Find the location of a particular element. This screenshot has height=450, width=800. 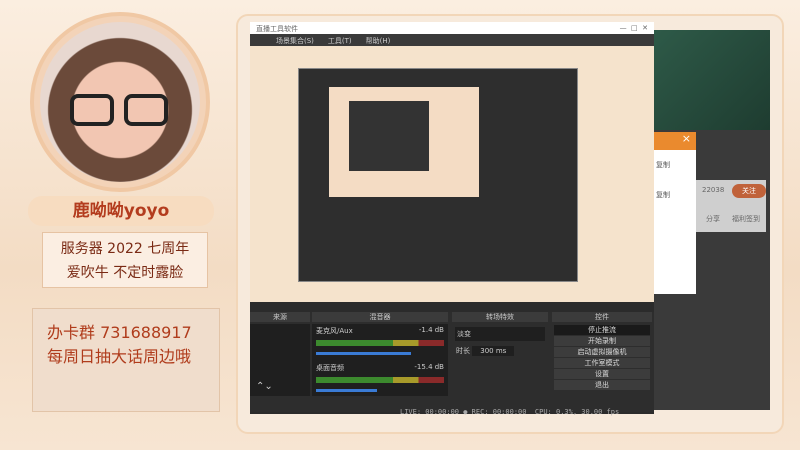

sources-header: 来源 is located at coordinates (280, 317).